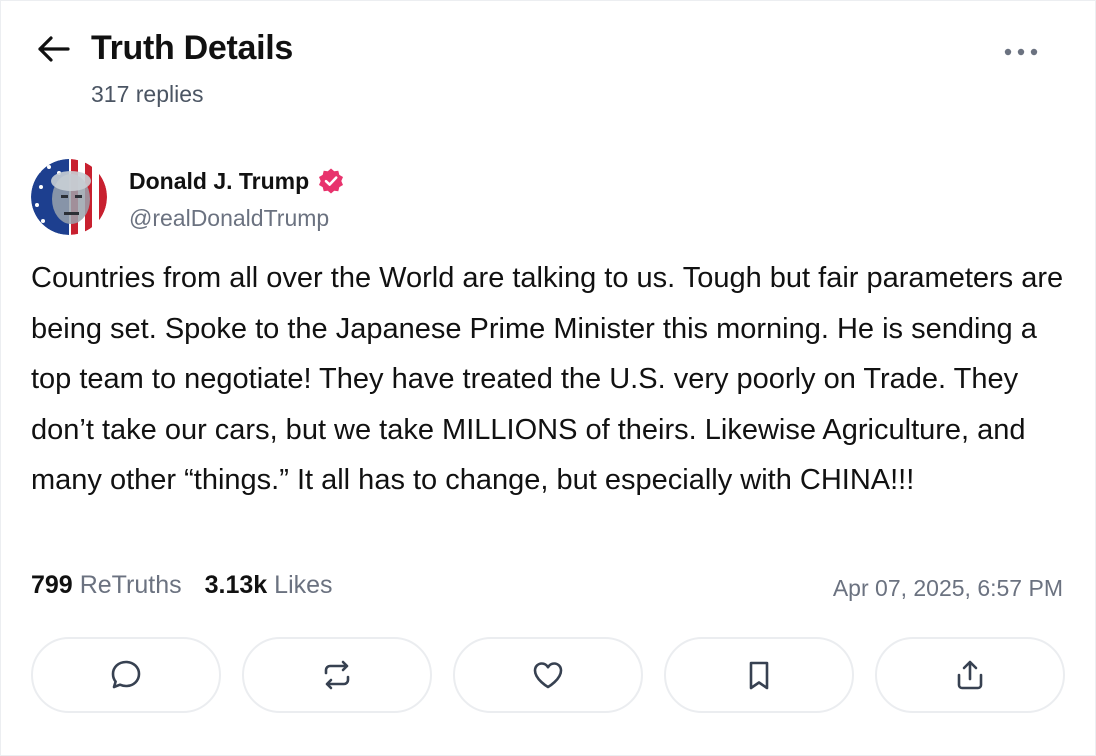 This screenshot has width=1096, height=756. I want to click on retruths-count: 799, so click(52, 585).